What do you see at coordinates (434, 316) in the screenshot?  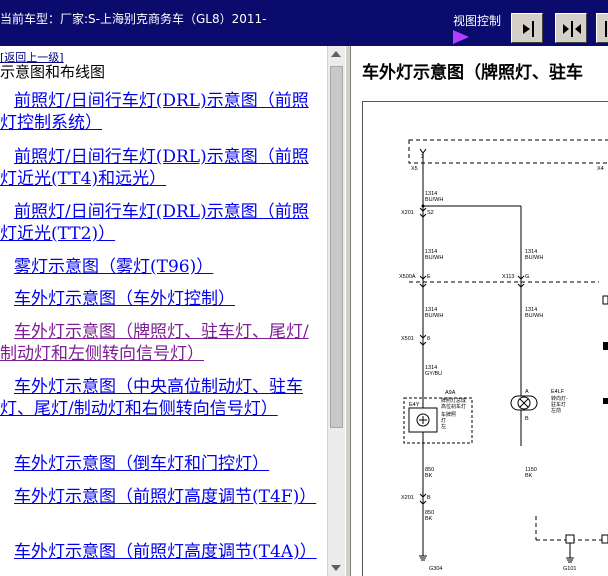 I see `wire4-color: BU/WH` at bounding box center [434, 316].